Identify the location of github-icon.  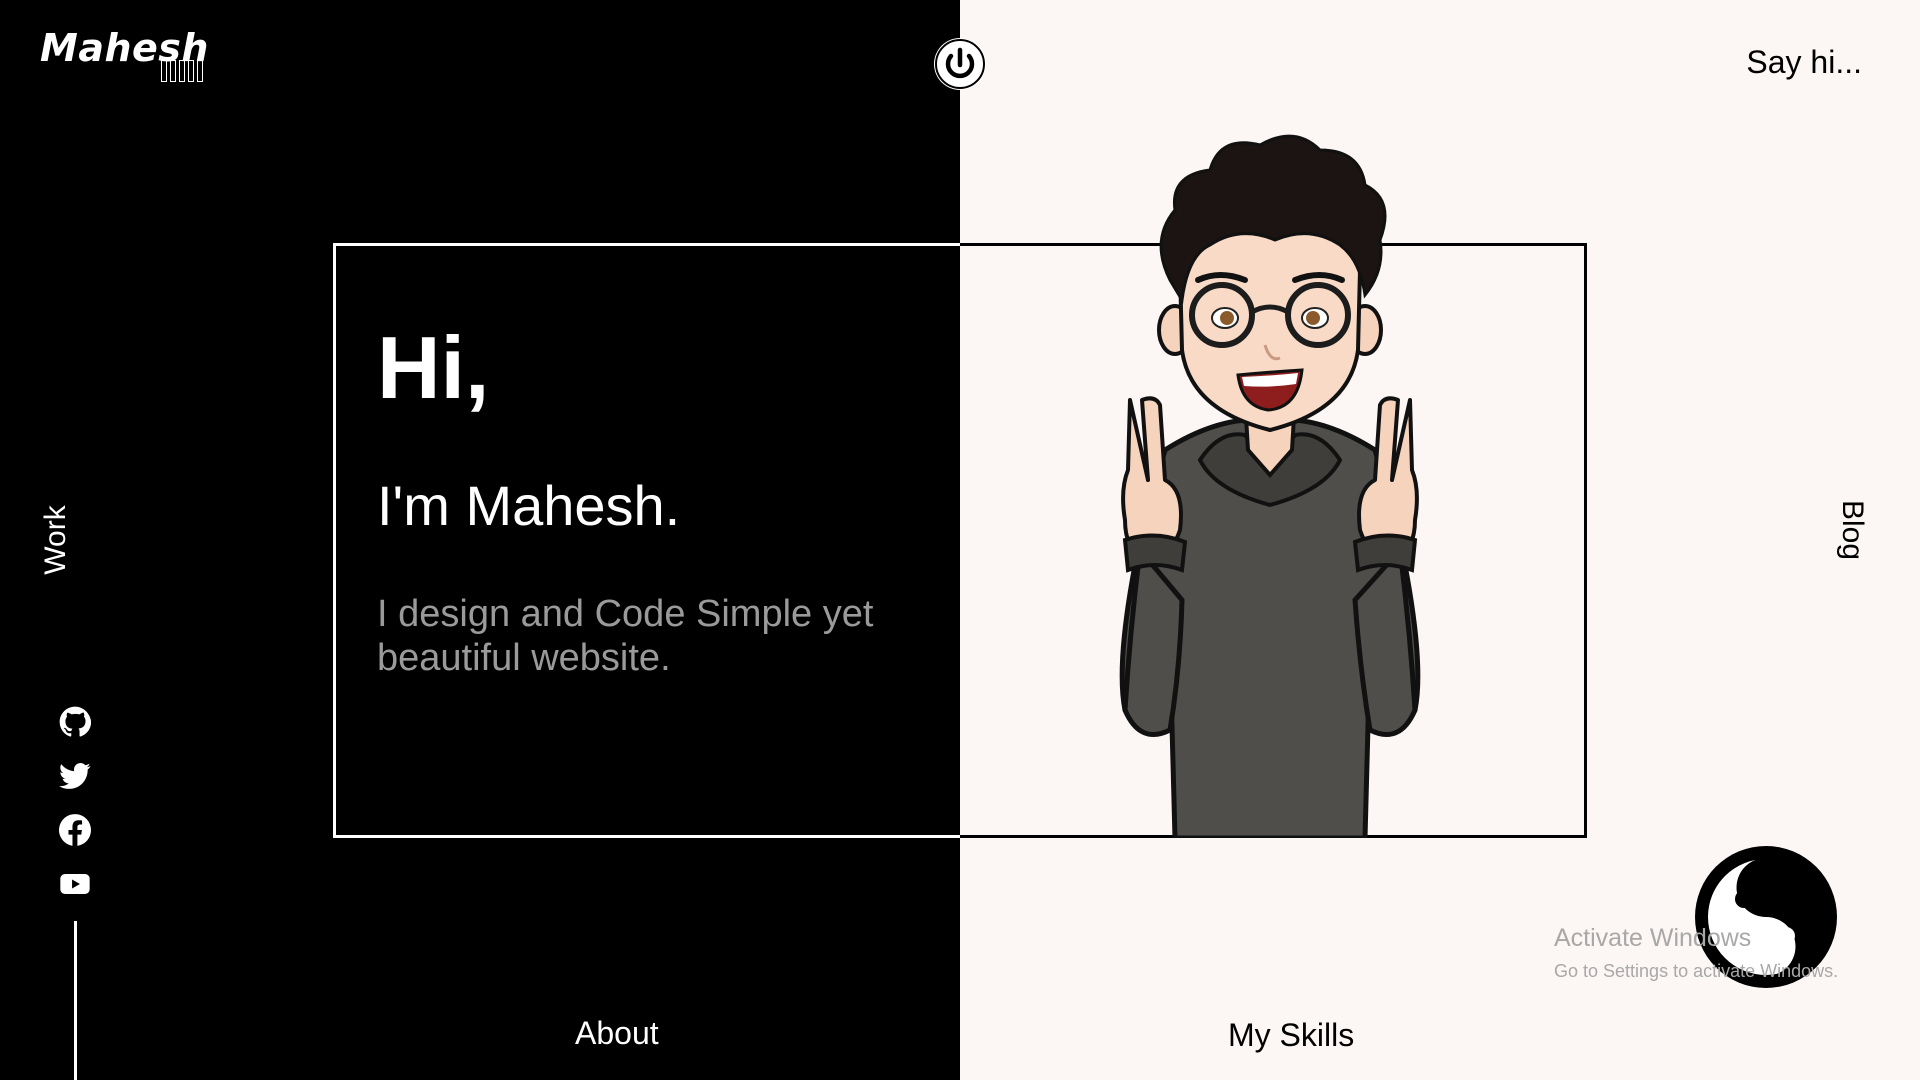
(75, 721).